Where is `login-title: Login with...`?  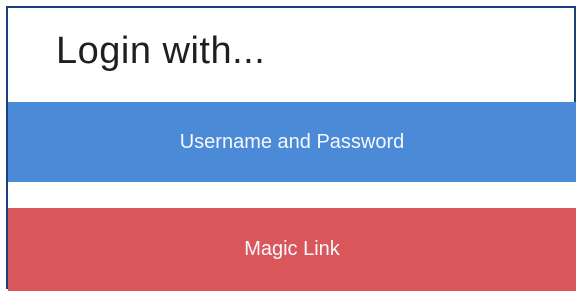 login-title: Login with... is located at coordinates (161, 51).